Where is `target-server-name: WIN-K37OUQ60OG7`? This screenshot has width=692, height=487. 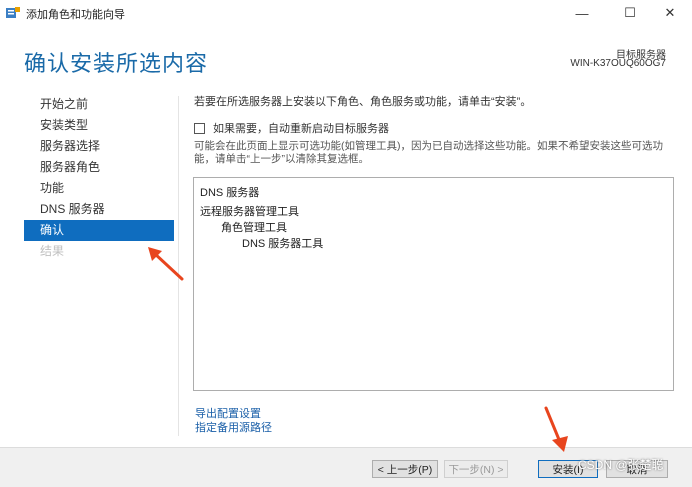 target-server-name: WIN-K37OUQ60OG7 is located at coordinates (618, 63).